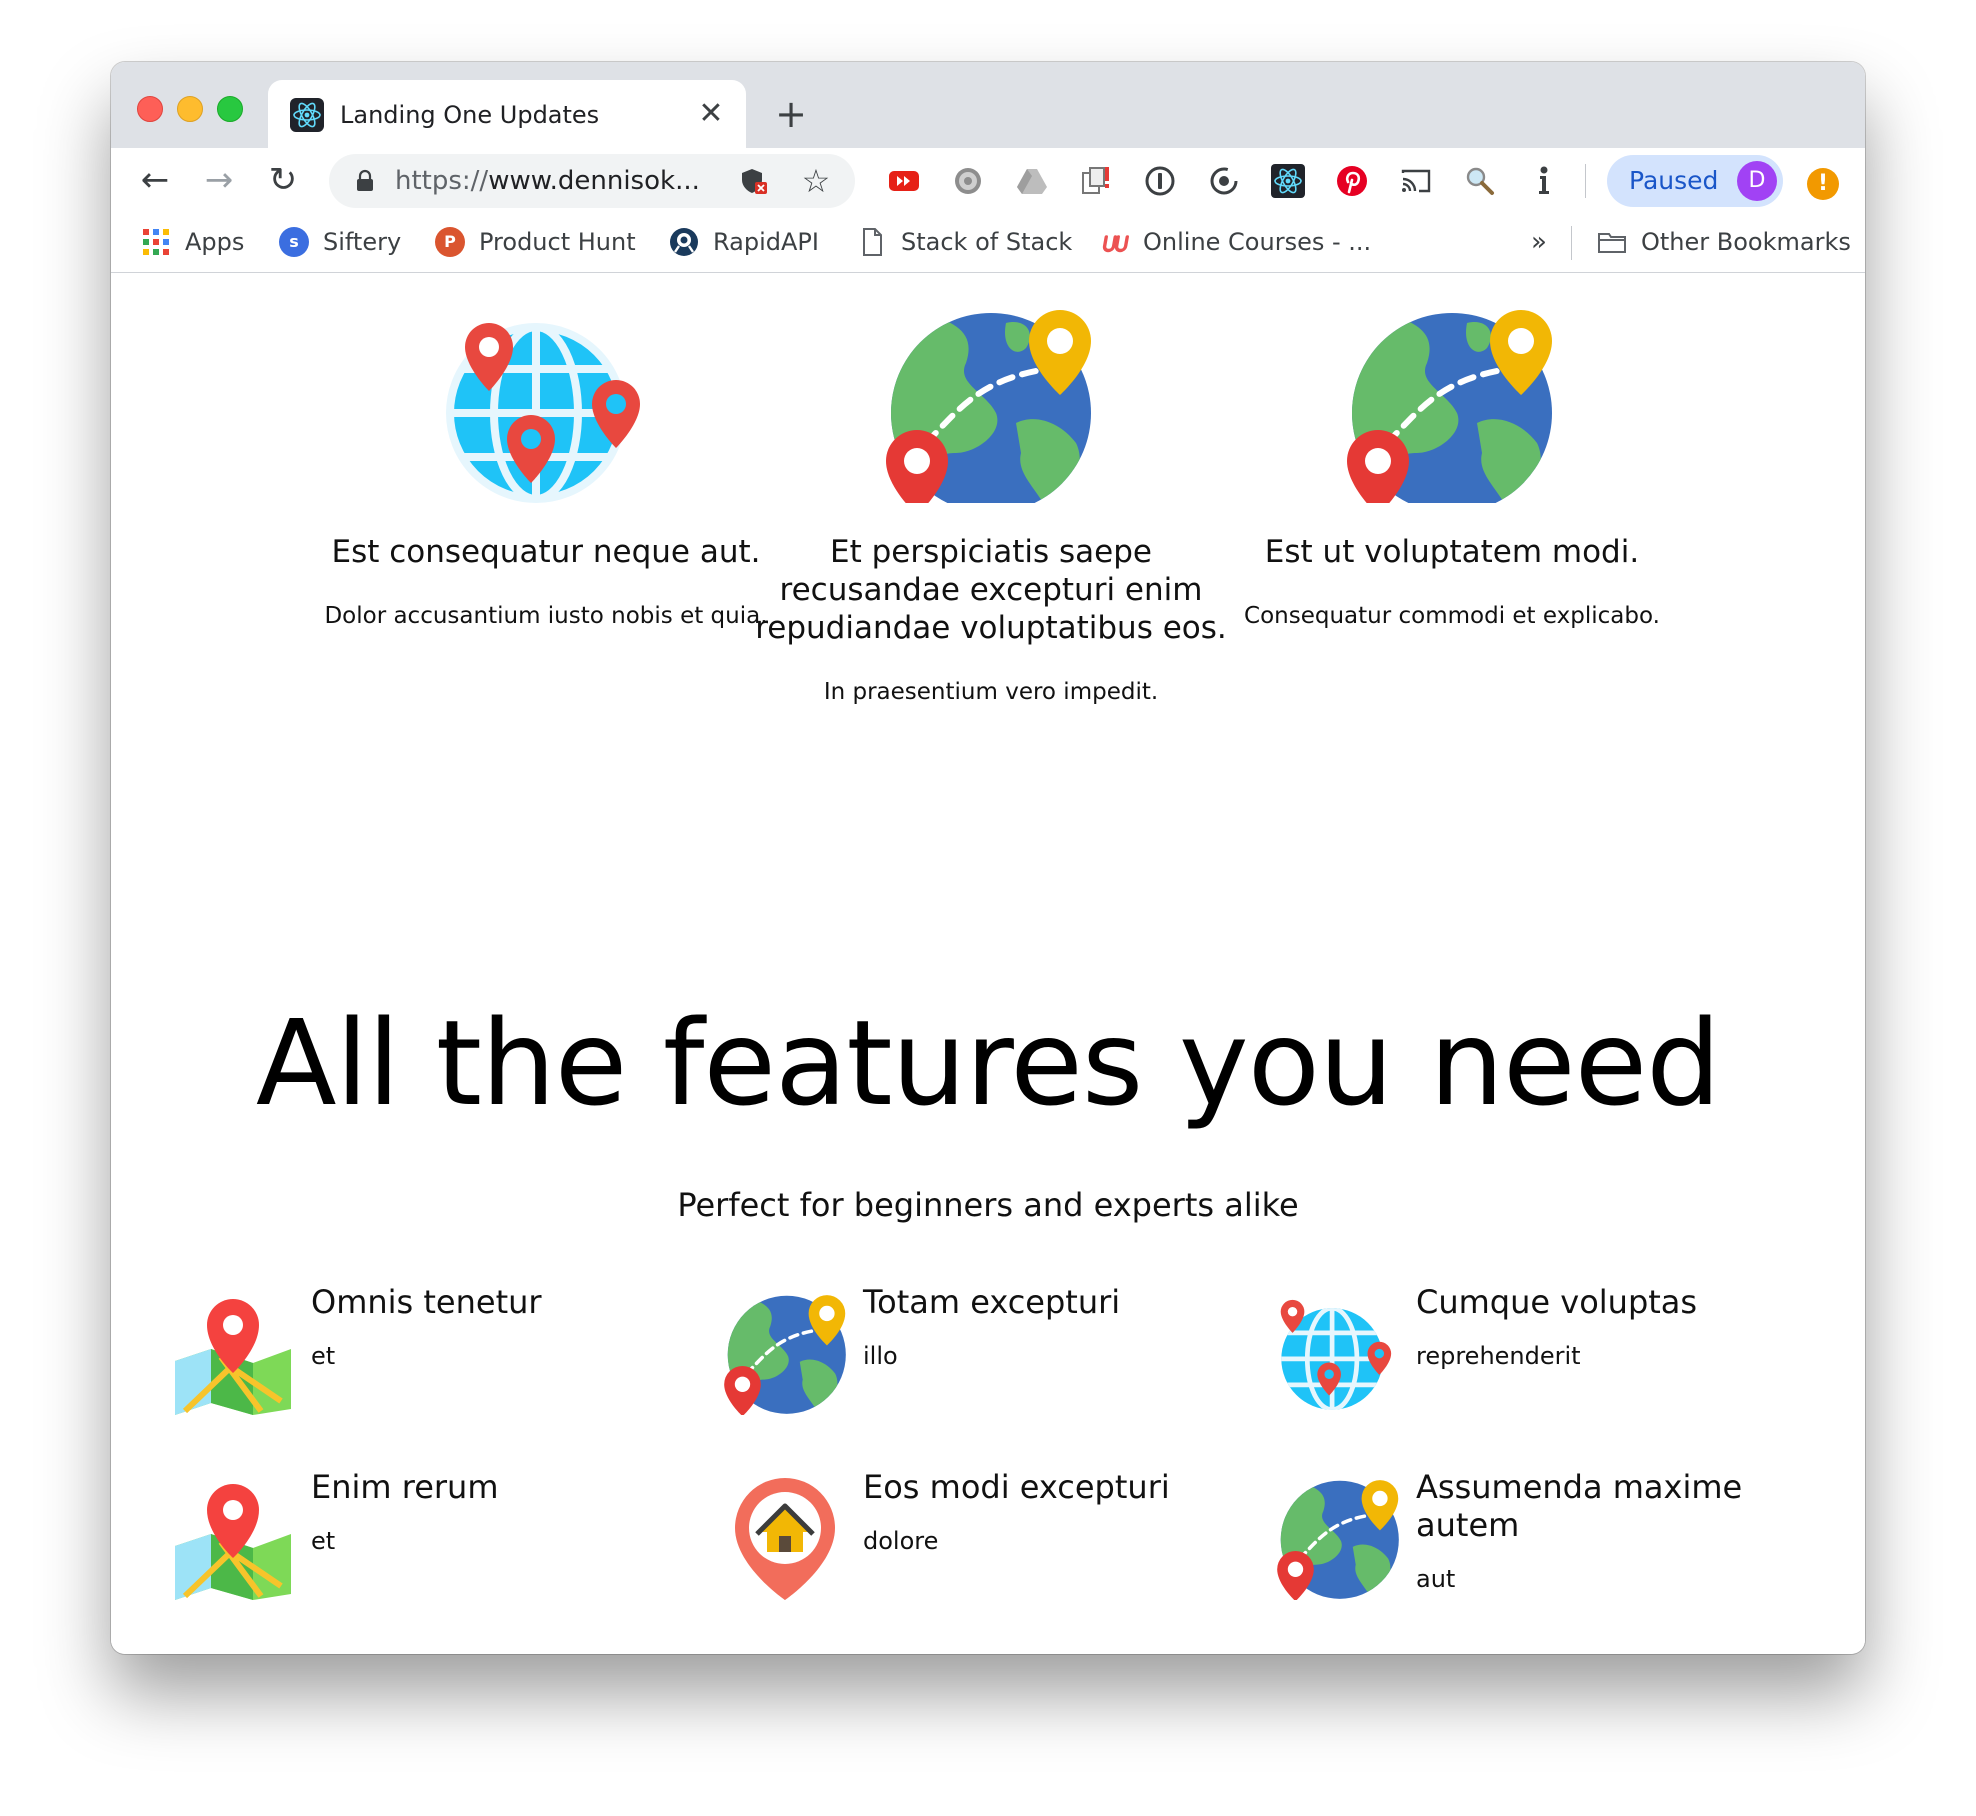  Describe the element at coordinates (1585, 181) in the screenshot. I see `toolbar-divider` at that location.